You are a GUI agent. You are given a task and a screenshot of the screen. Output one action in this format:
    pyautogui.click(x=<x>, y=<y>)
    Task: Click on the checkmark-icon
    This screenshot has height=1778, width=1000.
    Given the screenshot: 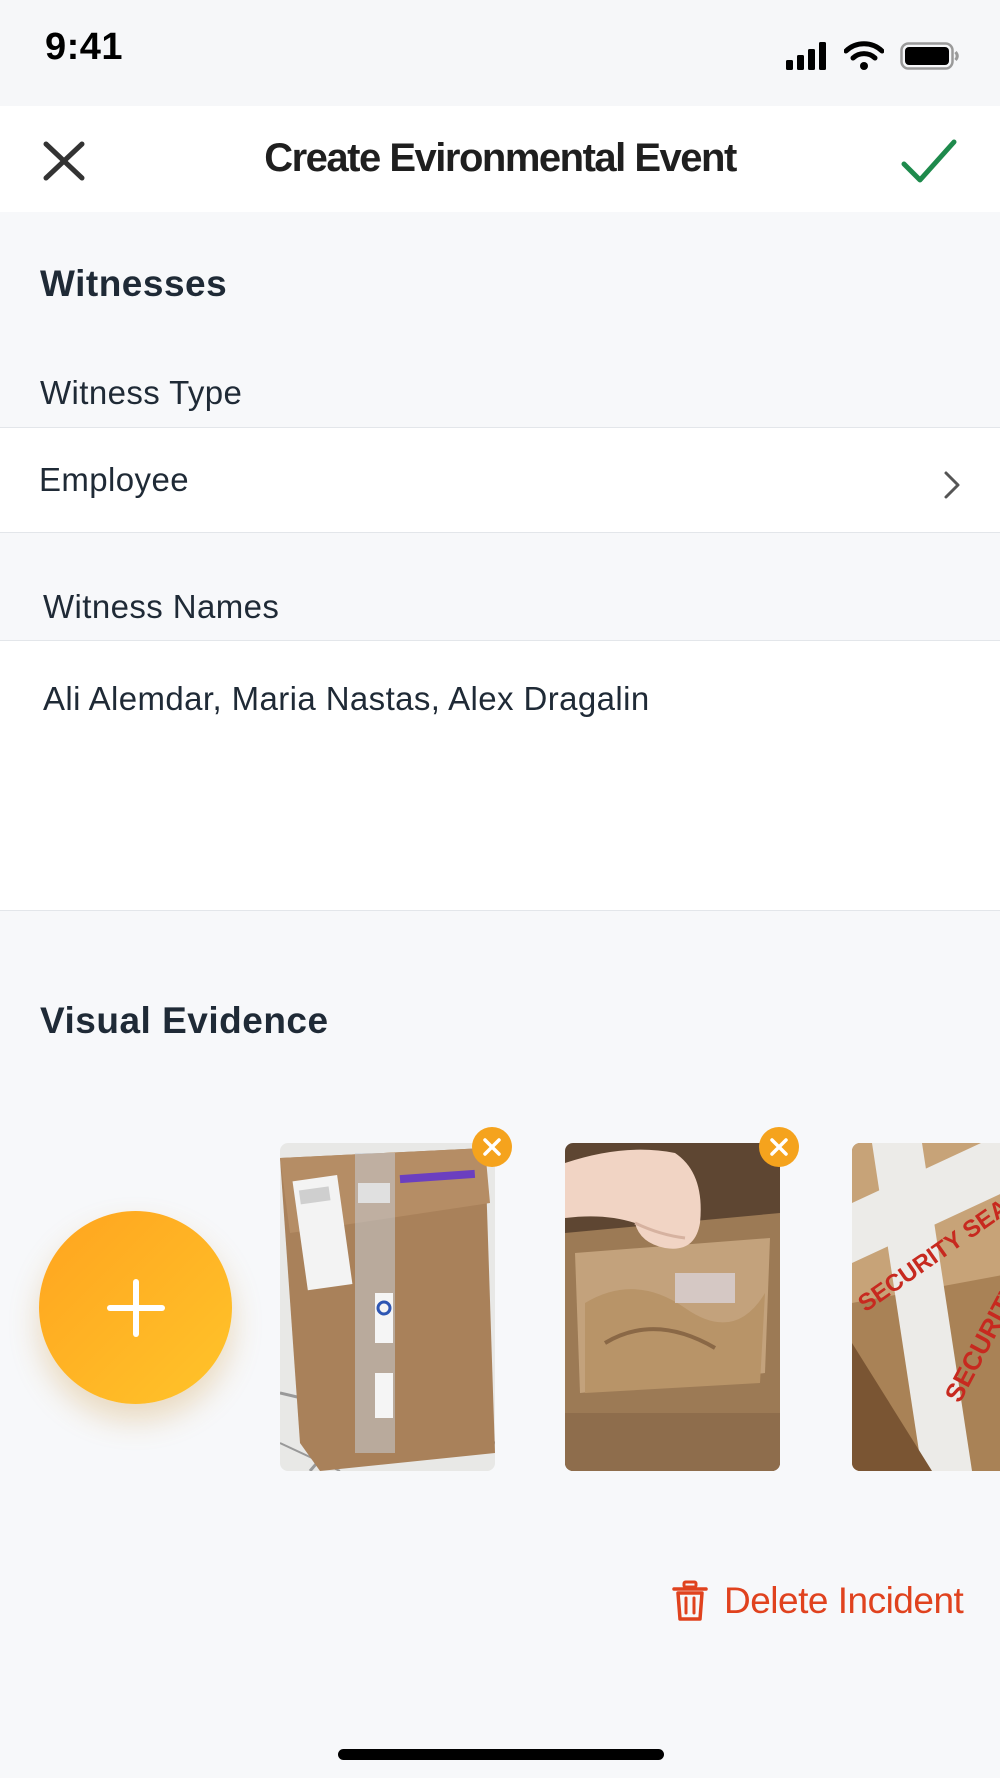 What is the action you would take?
    pyautogui.click(x=929, y=161)
    